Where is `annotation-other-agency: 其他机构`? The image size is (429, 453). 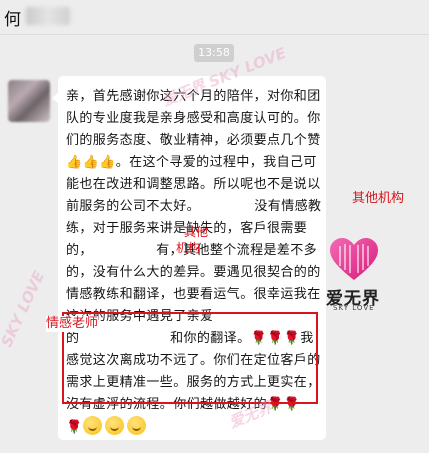 annotation-other-agency: 其他机构 is located at coordinates (378, 198).